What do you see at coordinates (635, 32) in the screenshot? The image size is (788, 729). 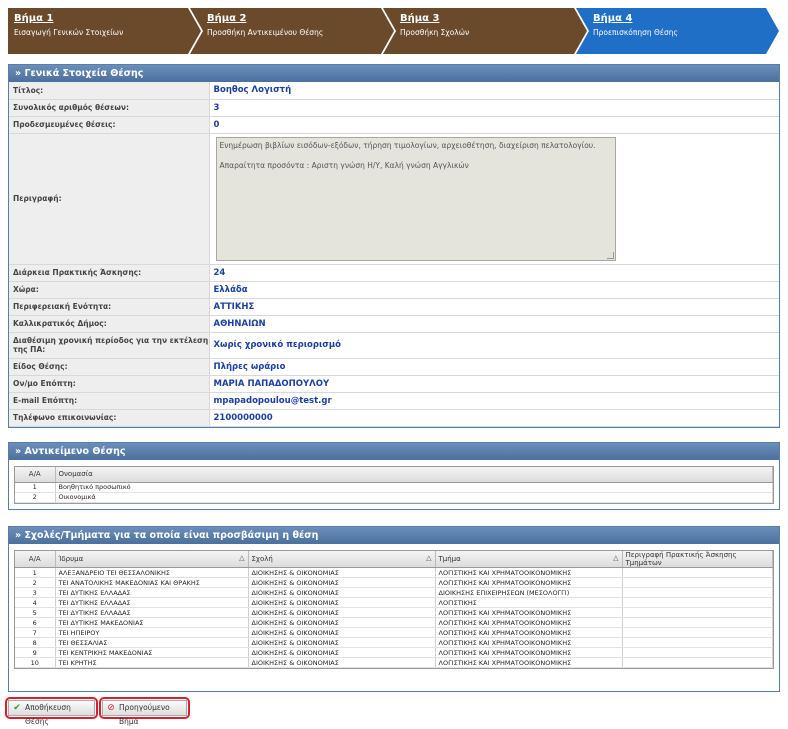 I see `step-4-subtitle: Προεπισκόπηση Θέσης` at bounding box center [635, 32].